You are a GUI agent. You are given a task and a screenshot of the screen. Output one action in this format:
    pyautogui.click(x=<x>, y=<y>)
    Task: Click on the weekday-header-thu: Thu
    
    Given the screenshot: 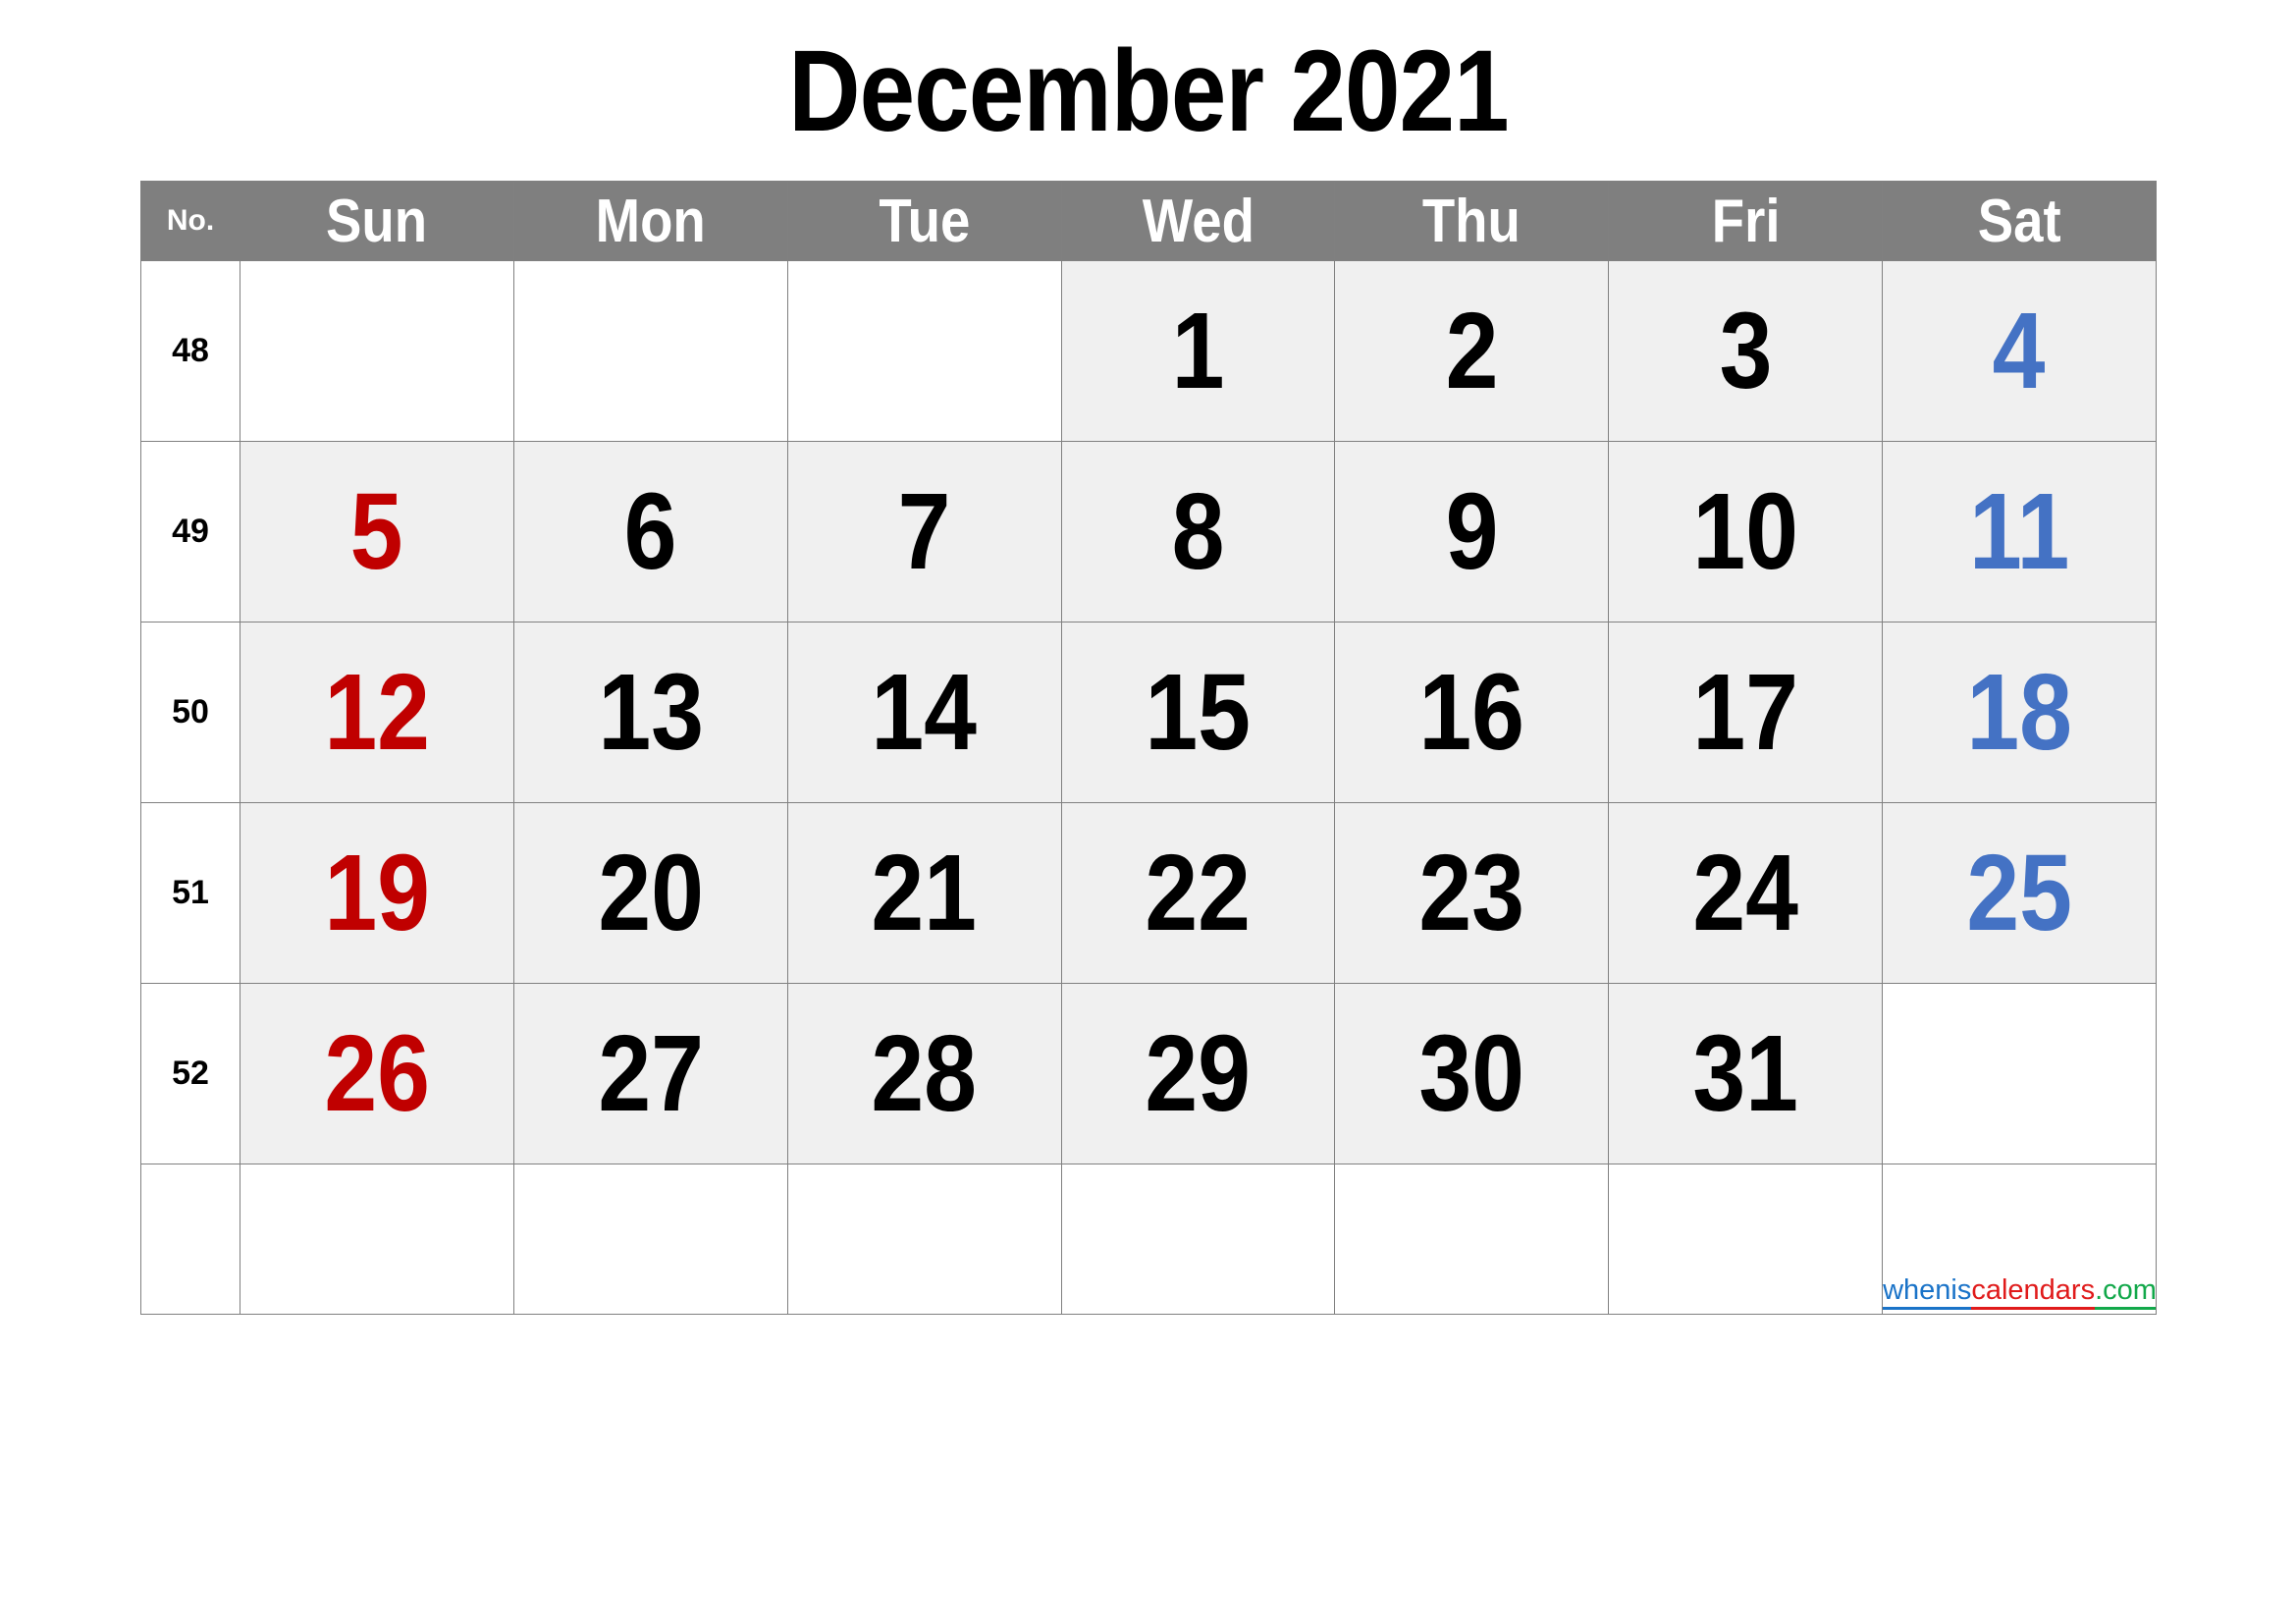 What is the action you would take?
    pyautogui.click(x=1472, y=221)
    